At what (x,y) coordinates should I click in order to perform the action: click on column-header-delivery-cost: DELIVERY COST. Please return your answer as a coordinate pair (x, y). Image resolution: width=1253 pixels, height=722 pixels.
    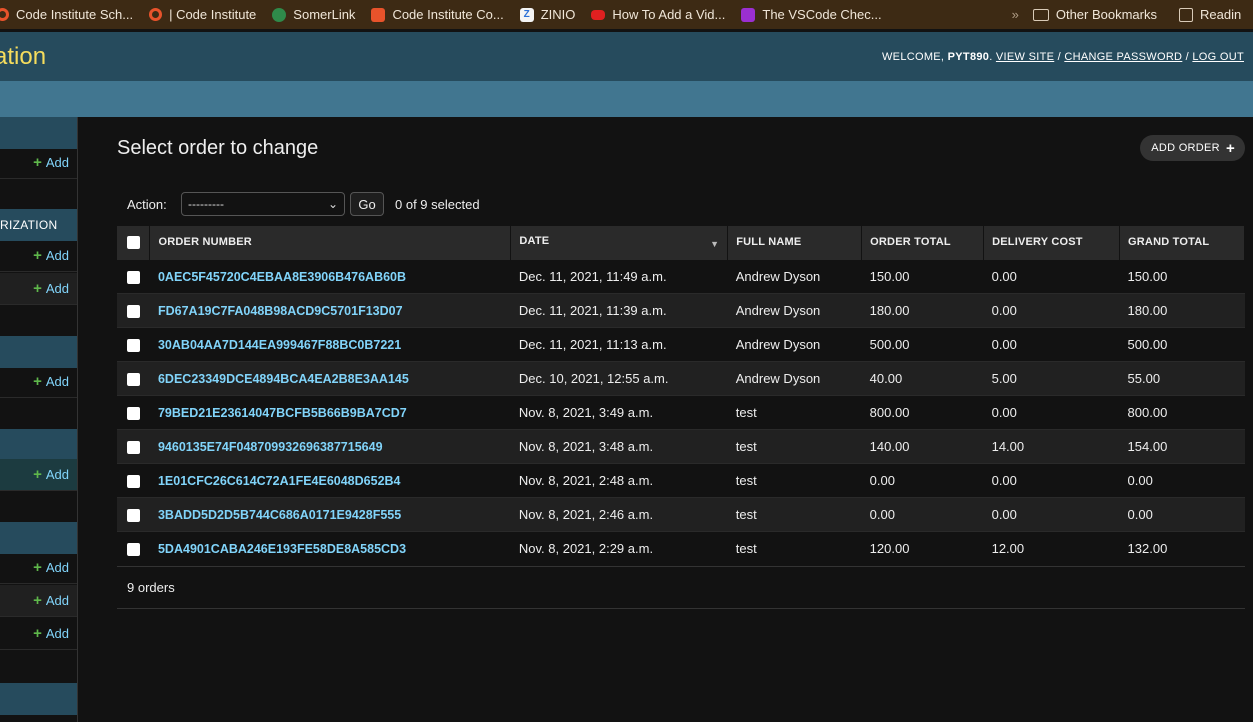
    Looking at the image, I should click on (1052, 242).